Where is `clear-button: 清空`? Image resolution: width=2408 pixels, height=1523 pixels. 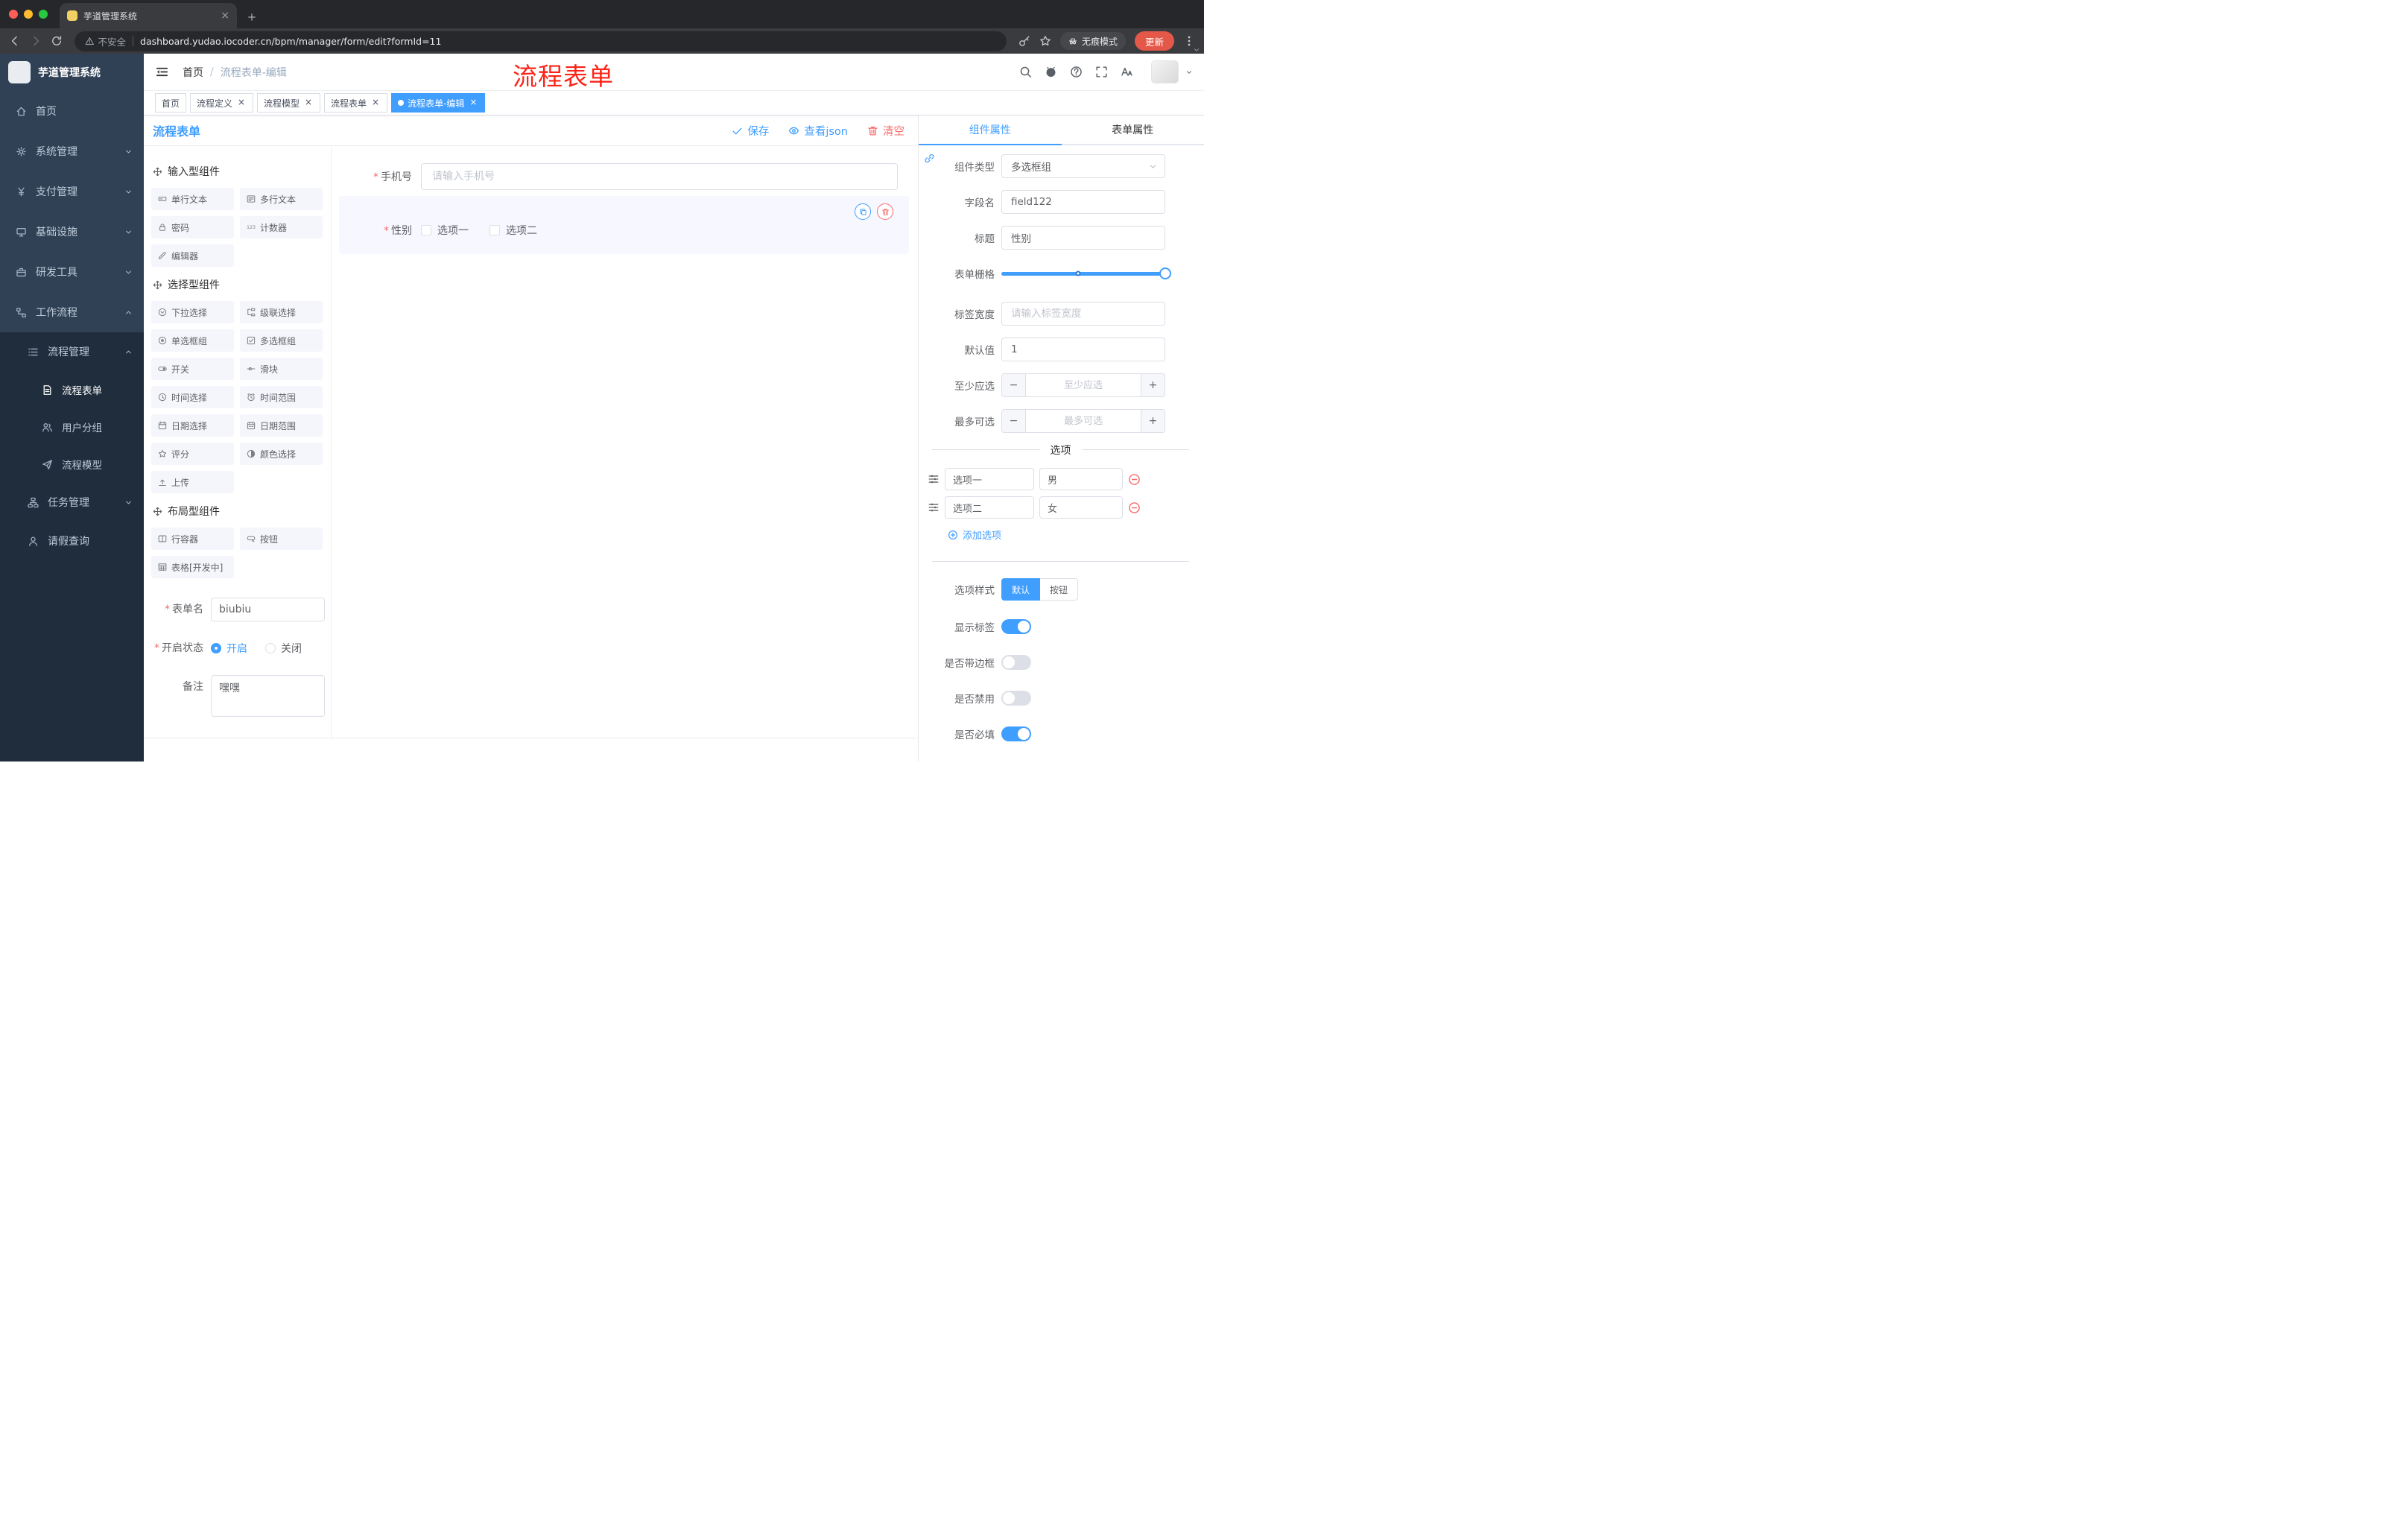
clear-button: 清空 is located at coordinates (885, 131).